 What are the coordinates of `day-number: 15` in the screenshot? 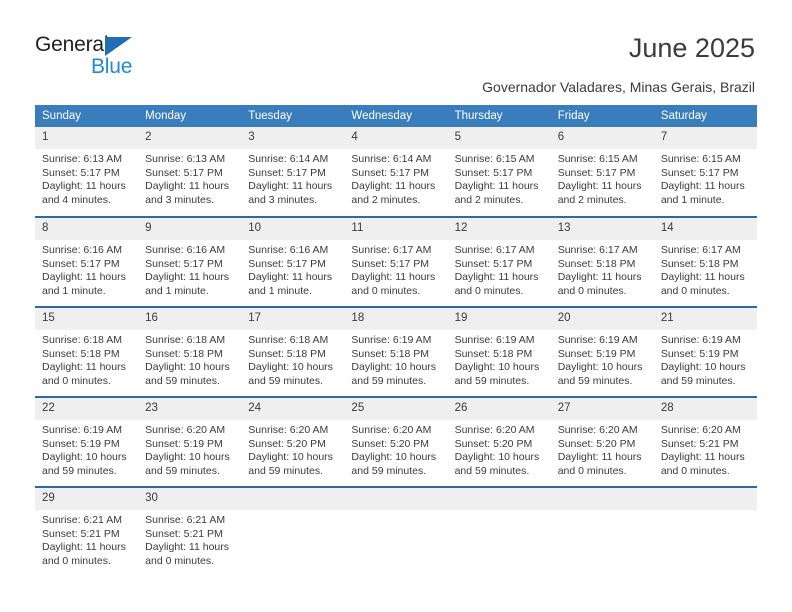 It's located at (87, 319).